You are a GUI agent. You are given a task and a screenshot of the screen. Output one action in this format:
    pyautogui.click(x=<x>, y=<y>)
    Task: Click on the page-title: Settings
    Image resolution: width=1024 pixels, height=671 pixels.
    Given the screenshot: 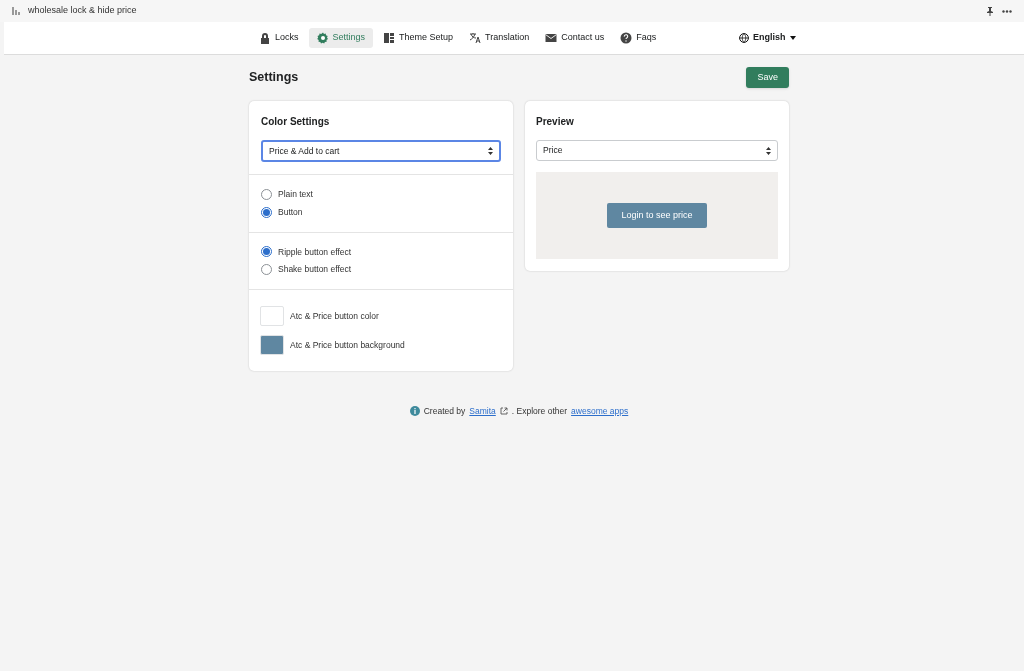 What is the action you would take?
    pyautogui.click(x=274, y=78)
    